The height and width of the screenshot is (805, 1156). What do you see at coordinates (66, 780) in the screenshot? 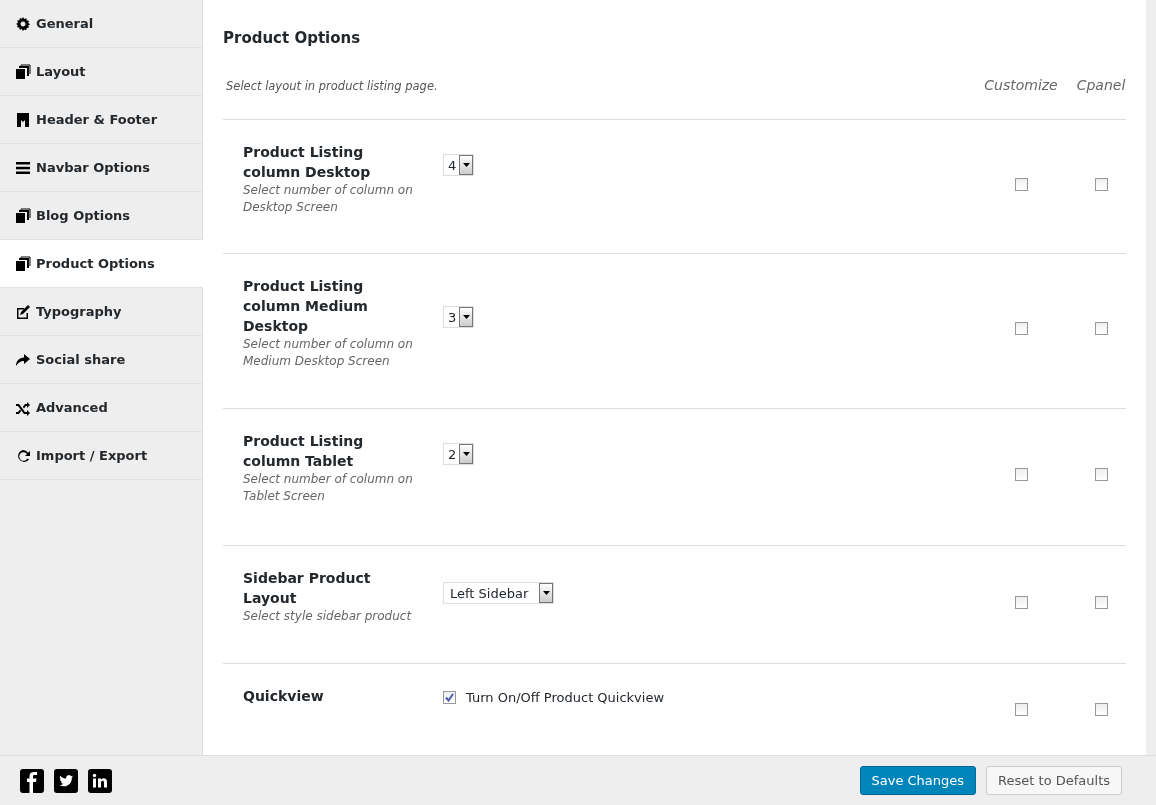
I see `twitter-icon` at bounding box center [66, 780].